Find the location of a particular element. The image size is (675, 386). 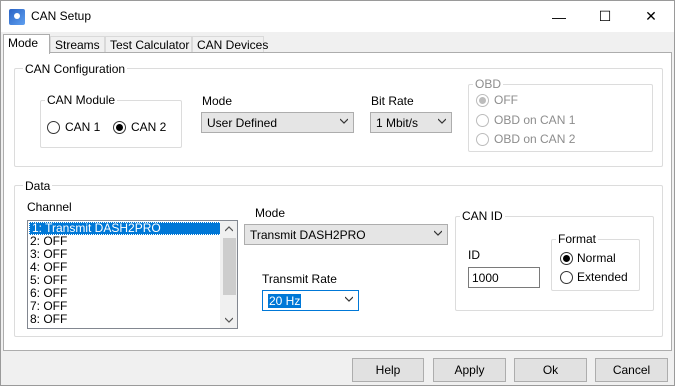

obd-off-label: OFF is located at coordinates (506, 100).